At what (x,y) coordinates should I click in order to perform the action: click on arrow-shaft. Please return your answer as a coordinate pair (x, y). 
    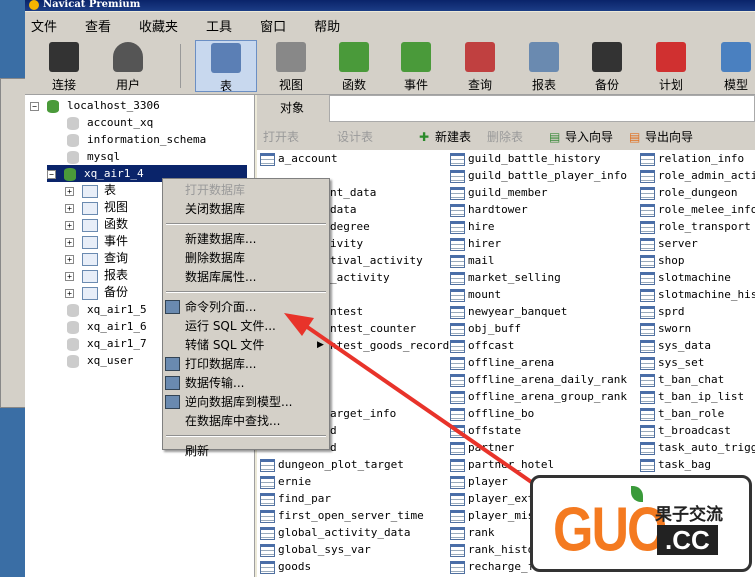
    Looking at the image, I should click on (420, 405).